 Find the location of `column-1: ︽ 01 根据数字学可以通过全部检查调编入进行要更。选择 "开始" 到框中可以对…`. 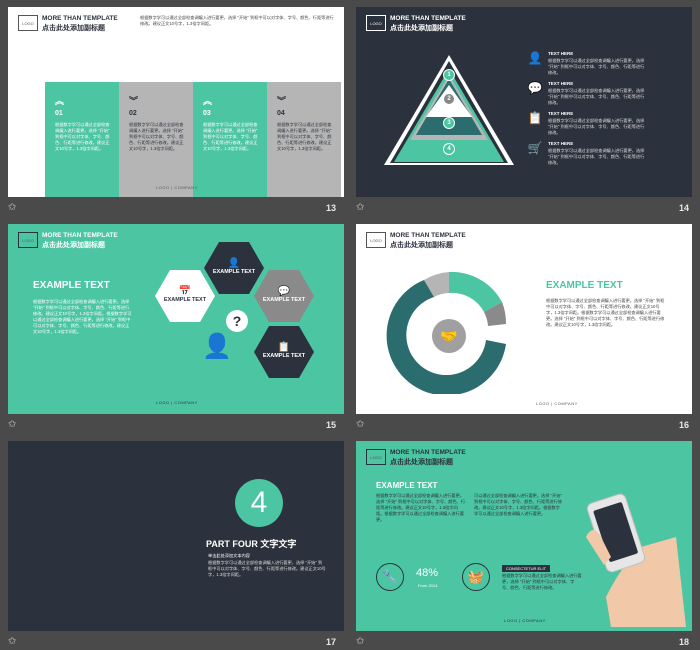

column-1: ︽ 01 根据数字学可以通过全部检查调编入进行要更。选择 "开始" 到框中可以对… is located at coordinates (82, 139).